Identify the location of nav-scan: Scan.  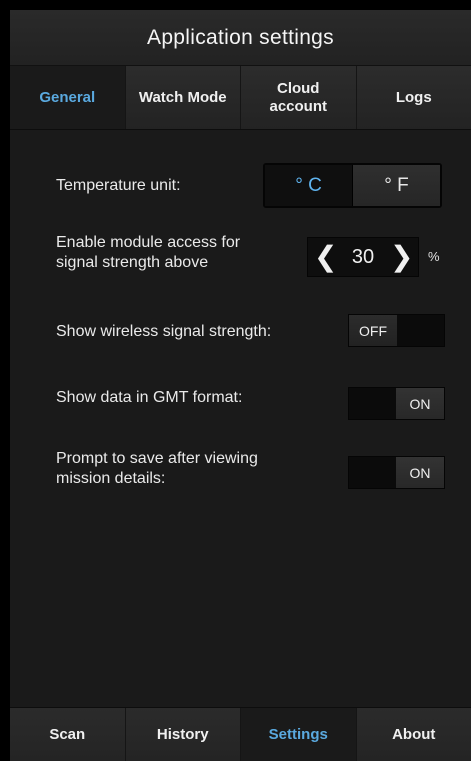
(68, 734).